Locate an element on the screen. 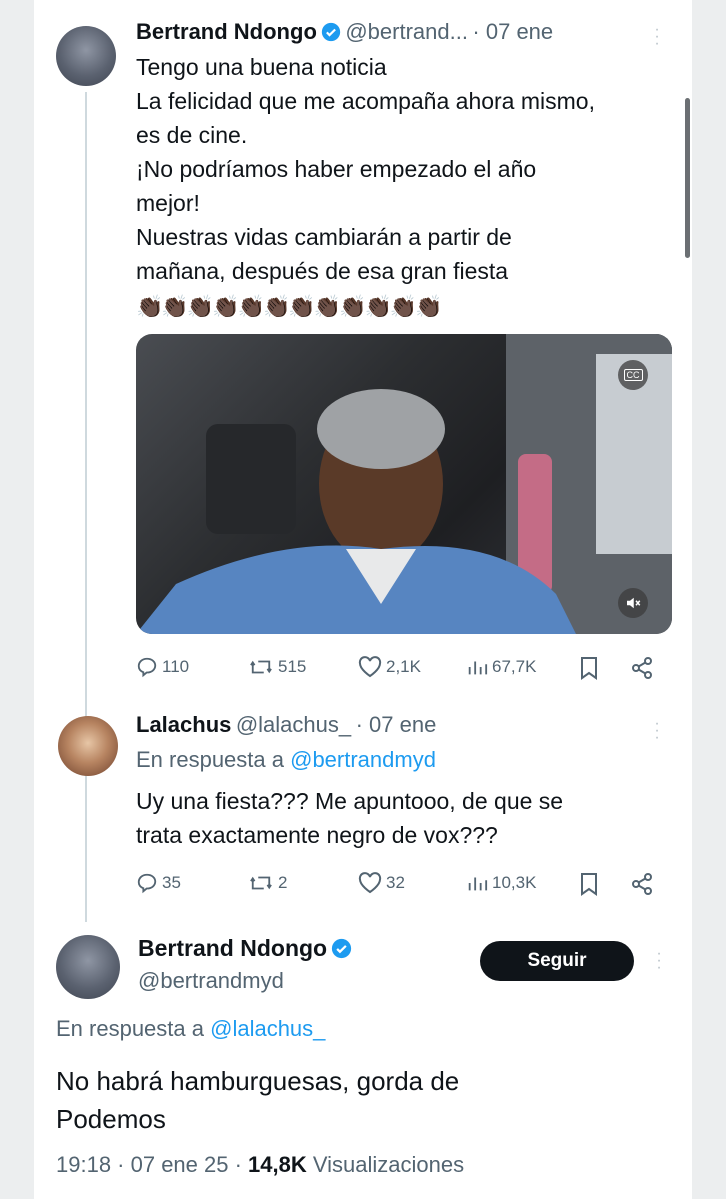 The width and height of the screenshot is (726, 1199). reply-context: En respuesta a @bertrandmyd is located at coordinates (286, 759).